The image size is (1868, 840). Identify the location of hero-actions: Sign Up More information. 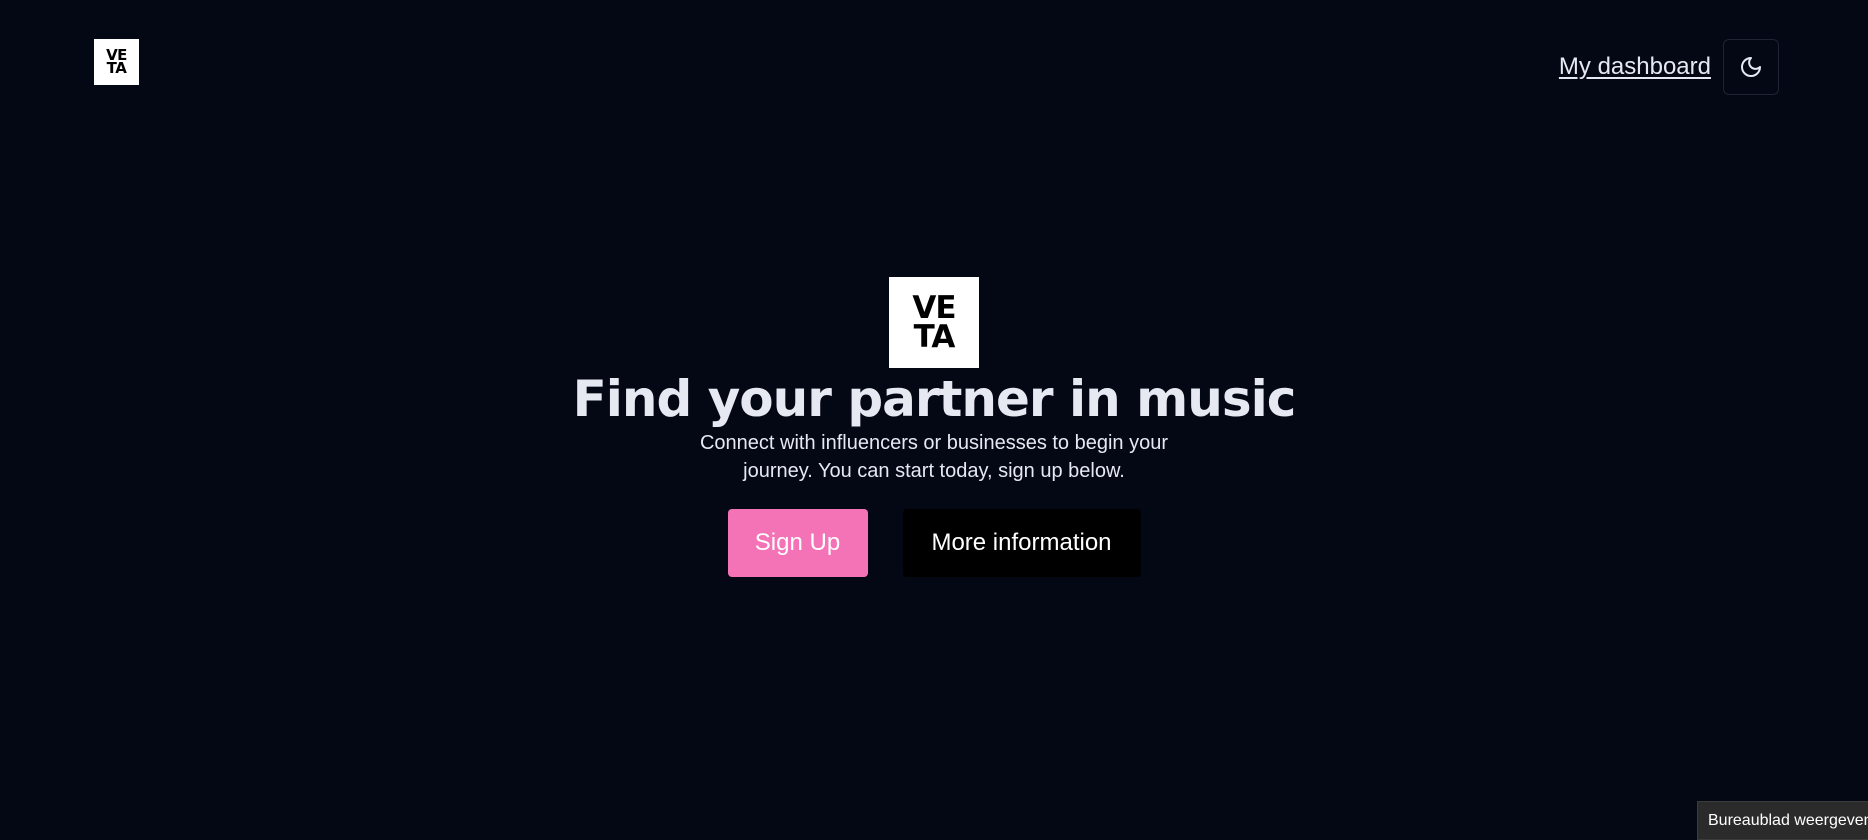
(934, 543).